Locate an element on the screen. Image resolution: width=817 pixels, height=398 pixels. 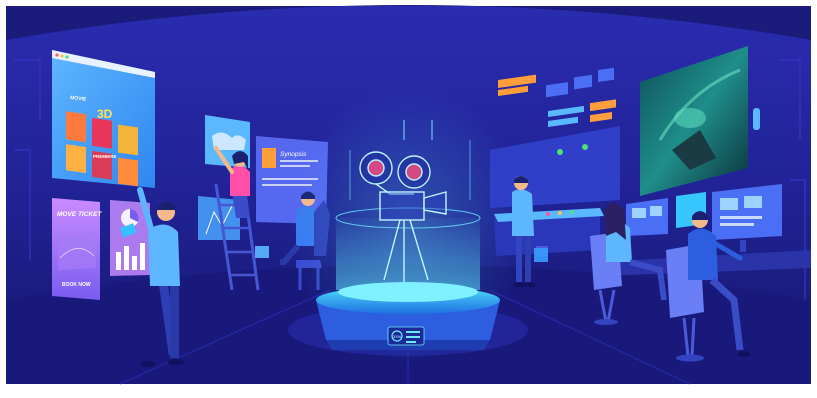
synopsis-label: Synopsis is located at coordinates (293, 154).